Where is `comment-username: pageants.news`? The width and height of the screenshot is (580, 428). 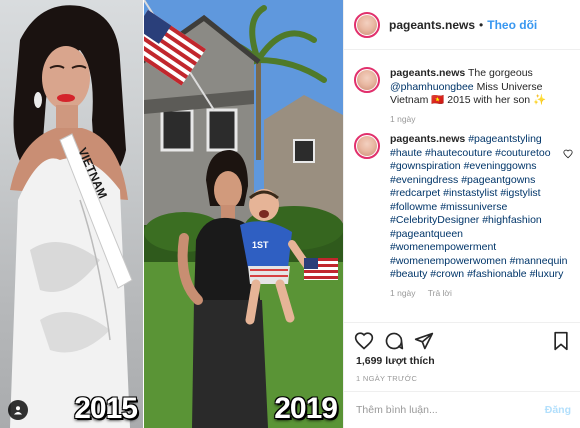
comment-username: pageants.news is located at coordinates (427, 139).